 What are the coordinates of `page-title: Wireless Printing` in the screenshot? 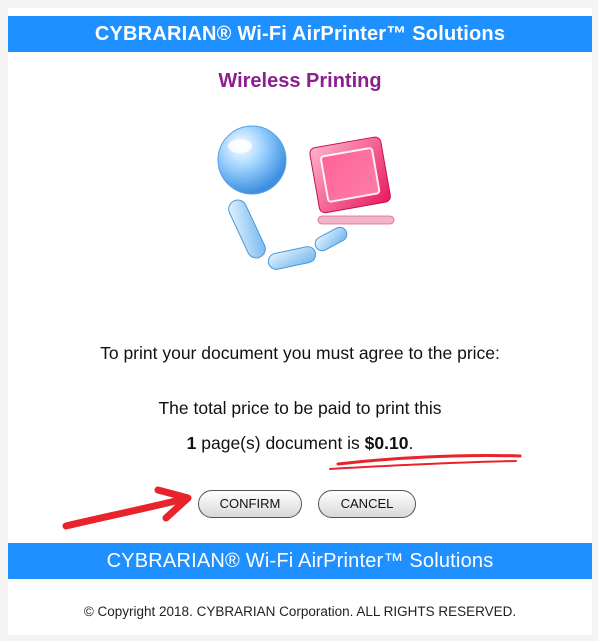 It's located at (300, 81).